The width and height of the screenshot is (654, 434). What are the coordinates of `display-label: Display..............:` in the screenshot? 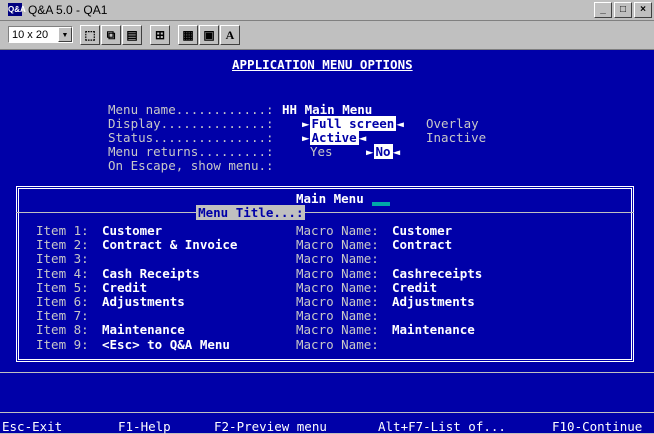 It's located at (191, 123).